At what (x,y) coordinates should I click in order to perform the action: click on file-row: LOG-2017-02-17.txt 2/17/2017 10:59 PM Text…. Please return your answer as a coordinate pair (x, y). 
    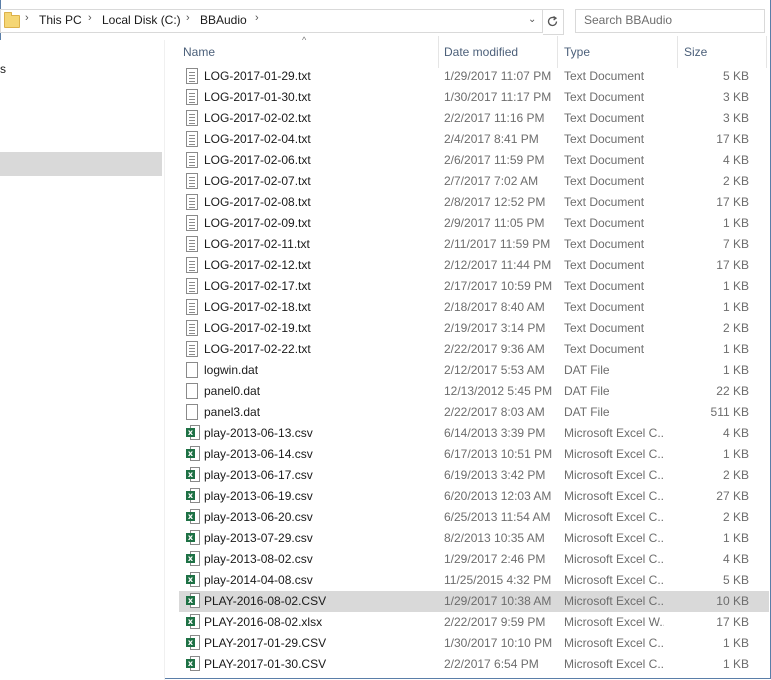
    Looking at the image, I should click on (474, 286).